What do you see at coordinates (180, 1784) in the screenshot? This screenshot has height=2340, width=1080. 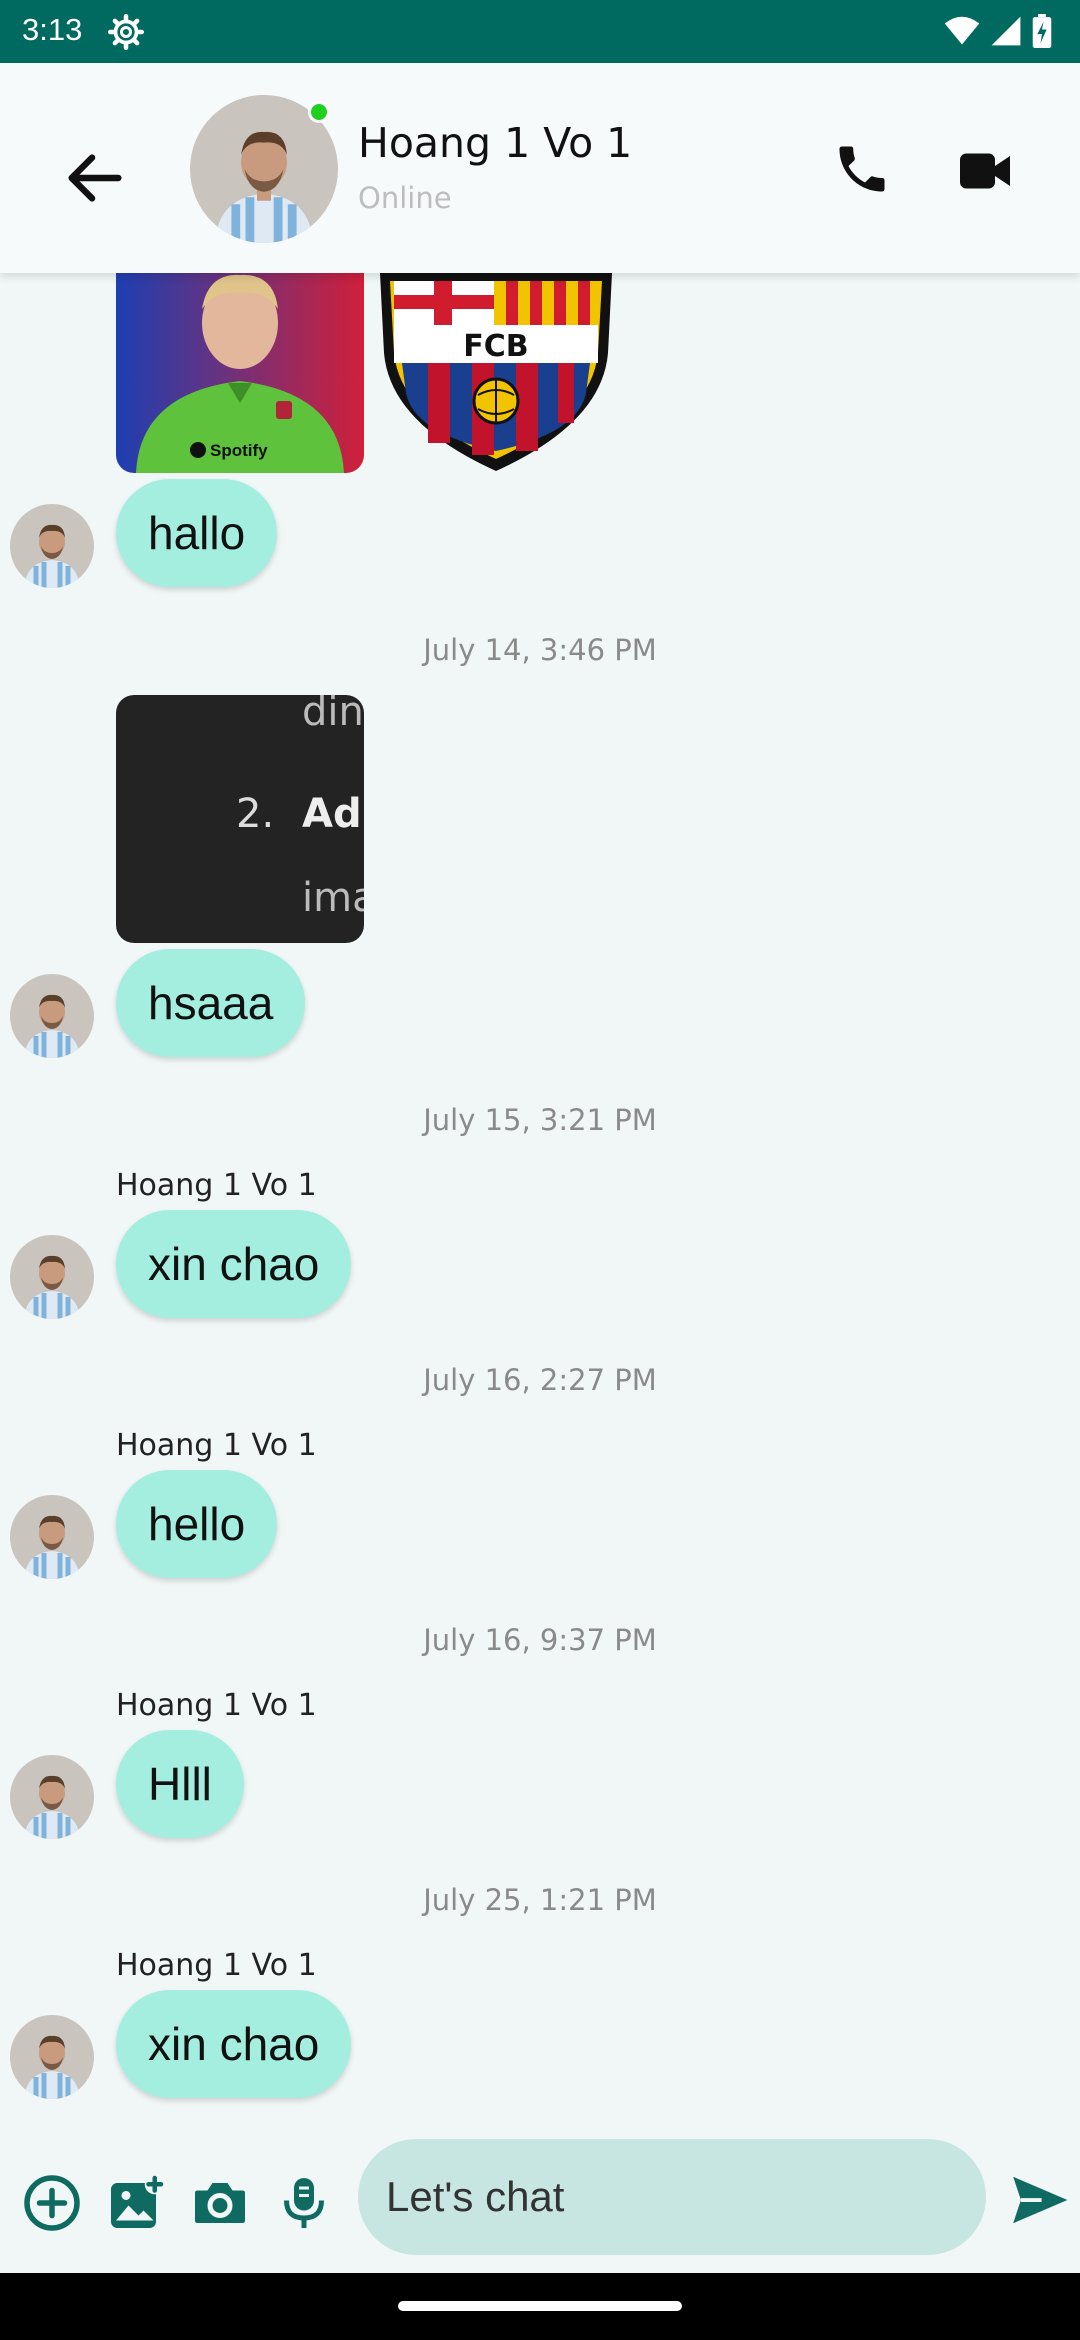 I see `message-bubble: Hlll` at bounding box center [180, 1784].